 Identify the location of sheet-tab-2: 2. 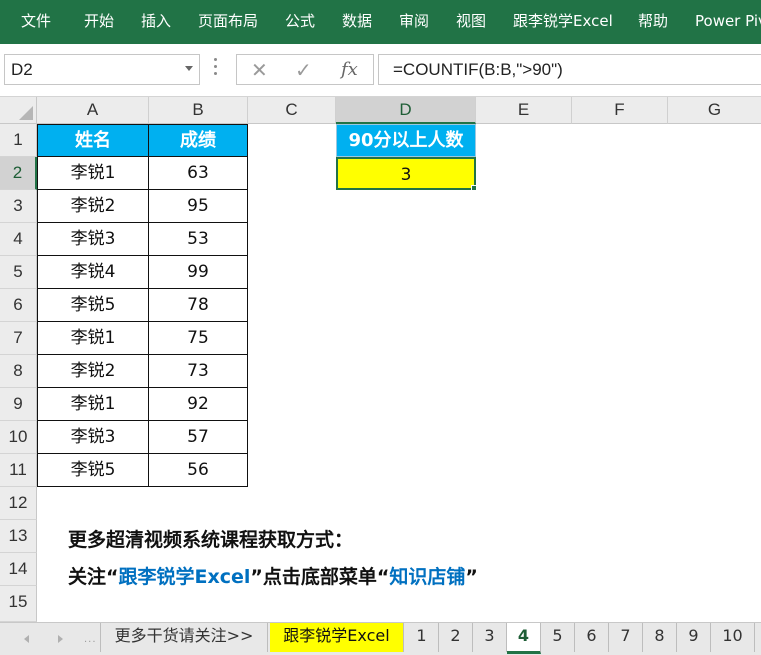
(456, 637).